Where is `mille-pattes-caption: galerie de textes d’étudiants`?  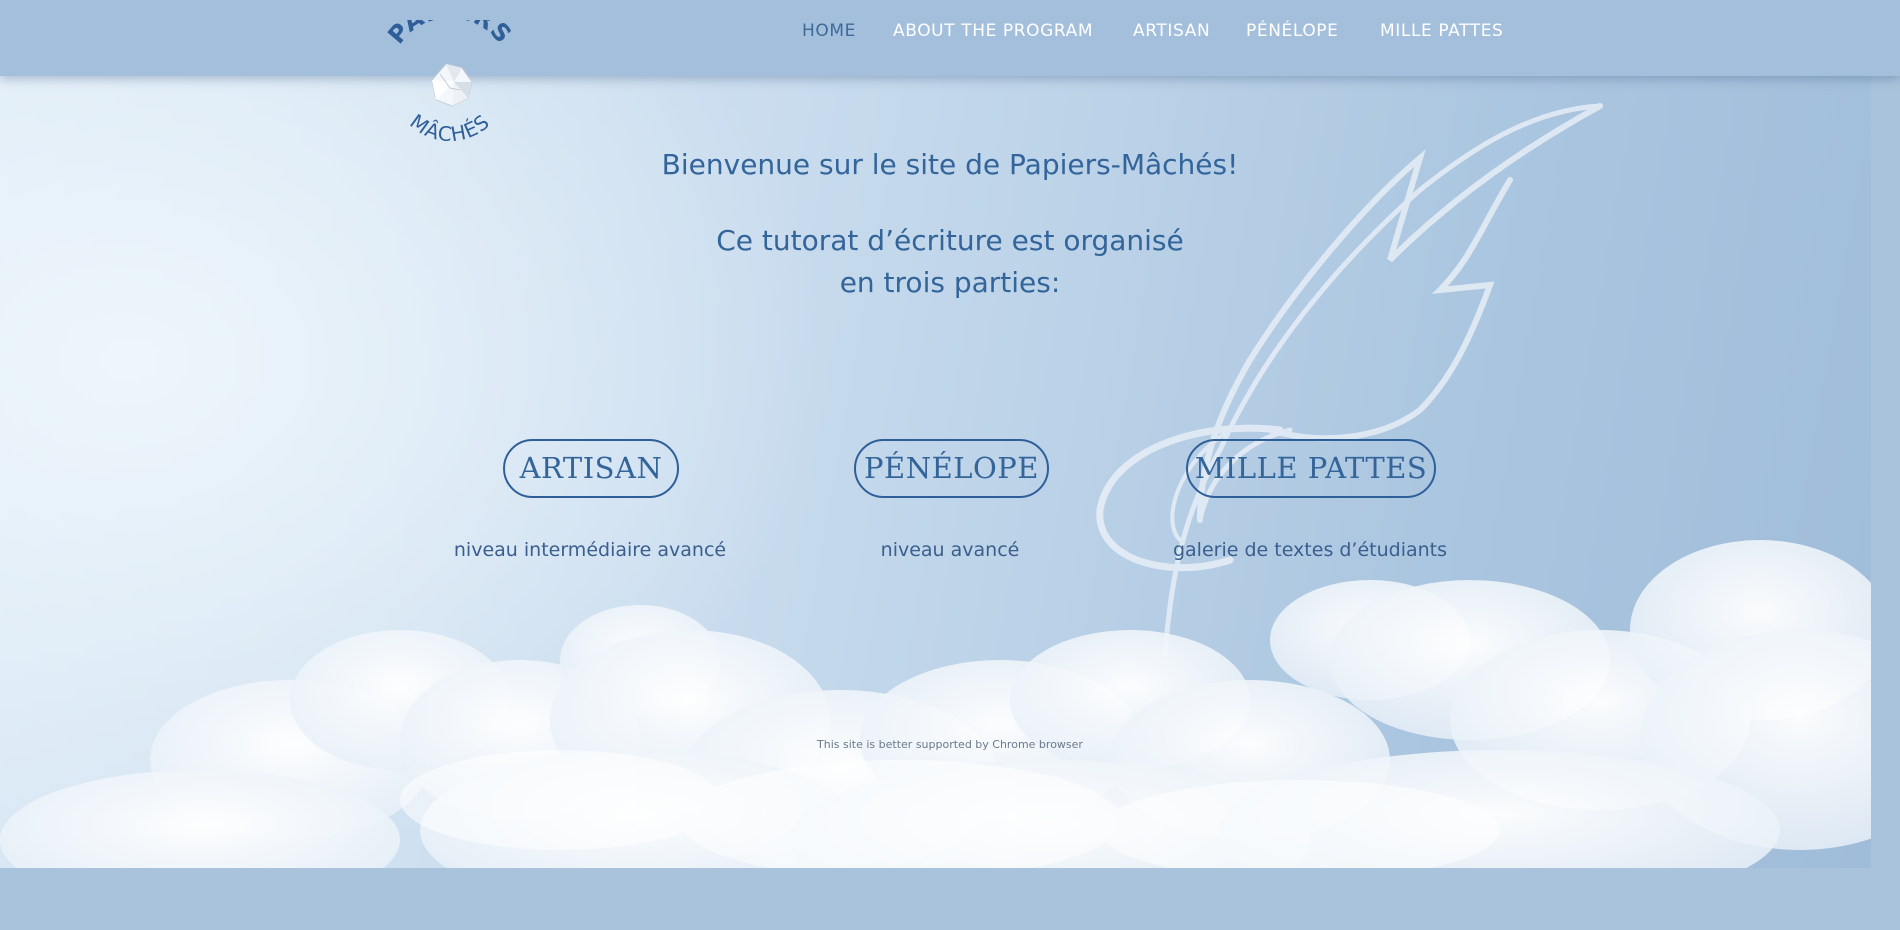
mille-pattes-caption: galerie de textes d’étudiants is located at coordinates (1310, 550).